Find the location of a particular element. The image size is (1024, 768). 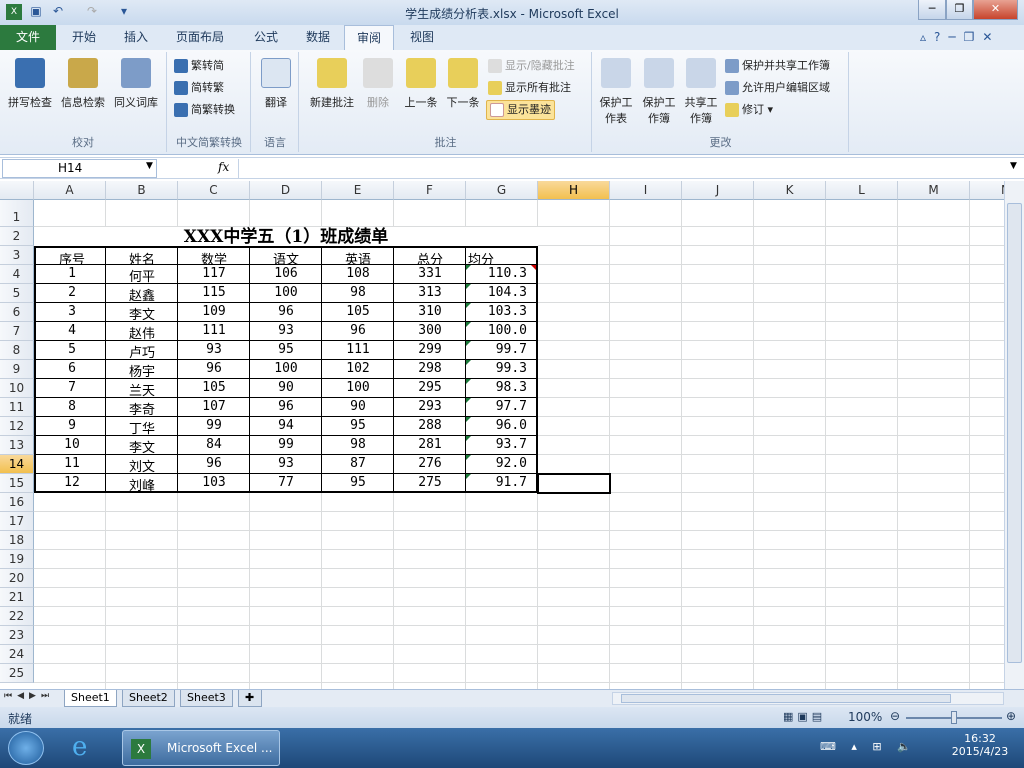

internet-explorer-icon: e is located at coordinates (79, 747).